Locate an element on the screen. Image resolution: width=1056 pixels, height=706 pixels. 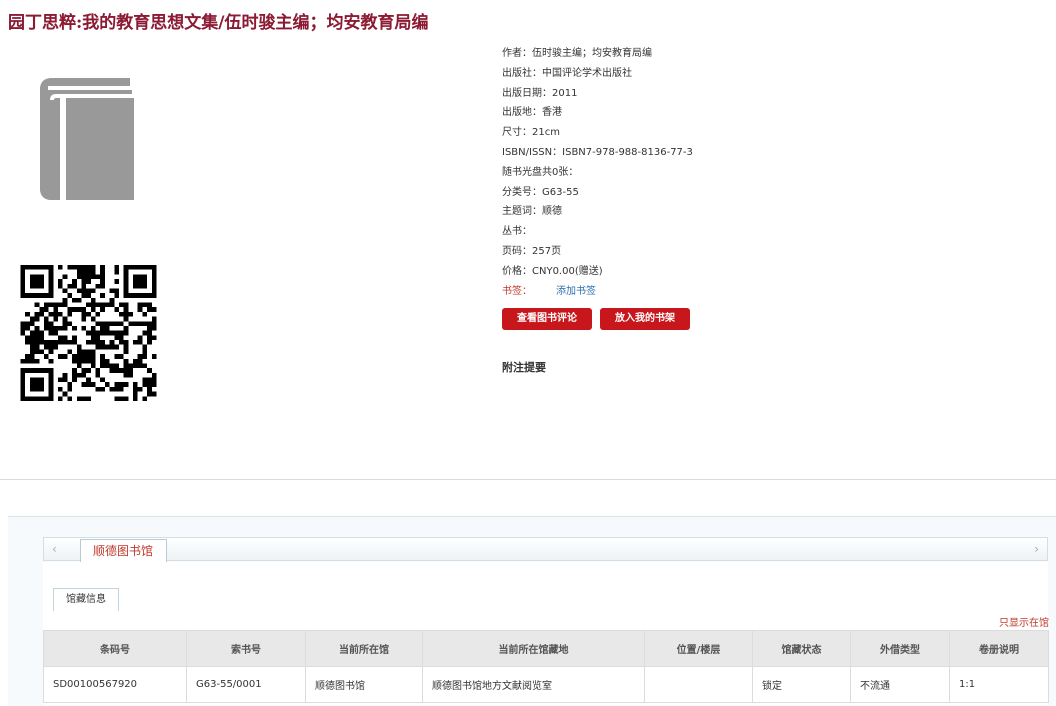
qr-code-icon is located at coordinates (88, 333).